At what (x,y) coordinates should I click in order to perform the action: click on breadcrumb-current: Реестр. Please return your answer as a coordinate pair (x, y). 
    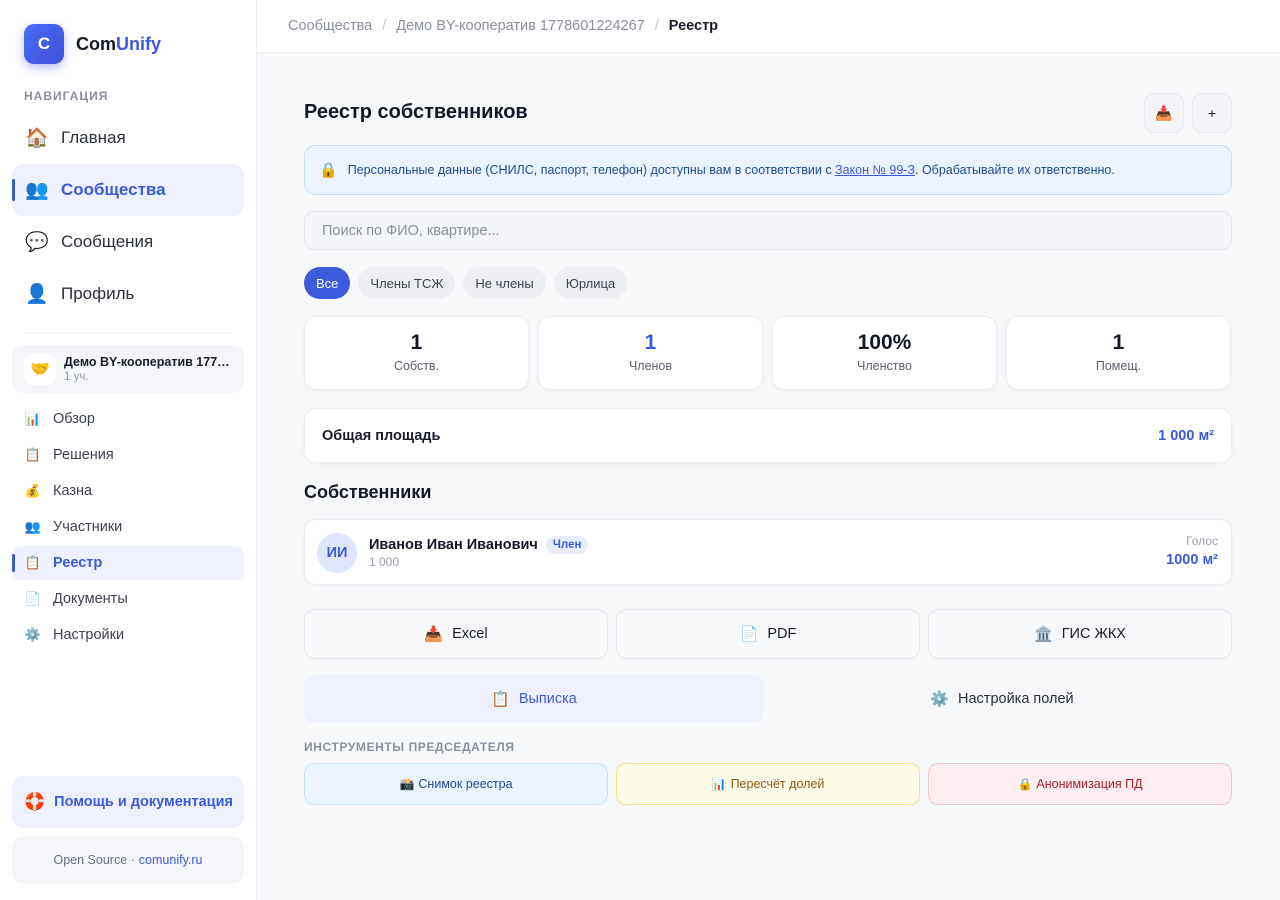
    Looking at the image, I should click on (693, 26).